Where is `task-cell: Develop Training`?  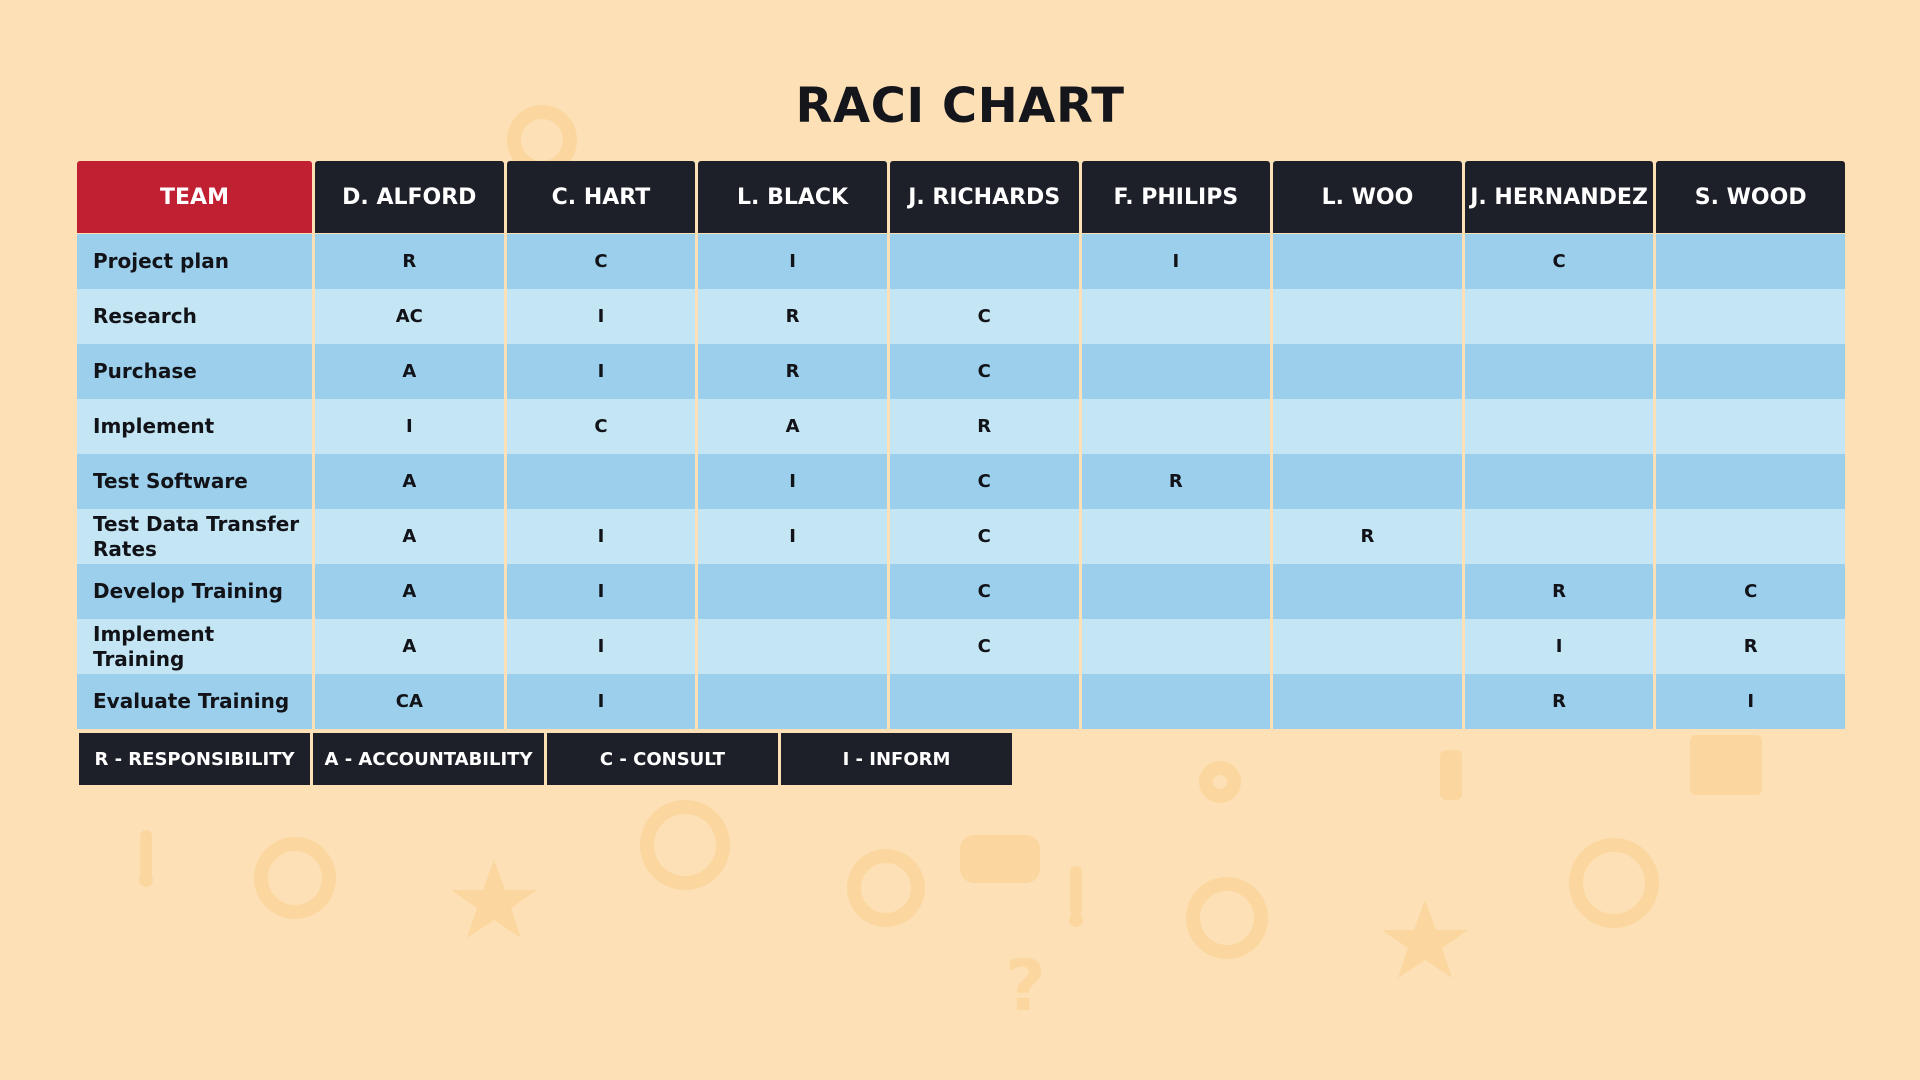 task-cell: Develop Training is located at coordinates (194, 591).